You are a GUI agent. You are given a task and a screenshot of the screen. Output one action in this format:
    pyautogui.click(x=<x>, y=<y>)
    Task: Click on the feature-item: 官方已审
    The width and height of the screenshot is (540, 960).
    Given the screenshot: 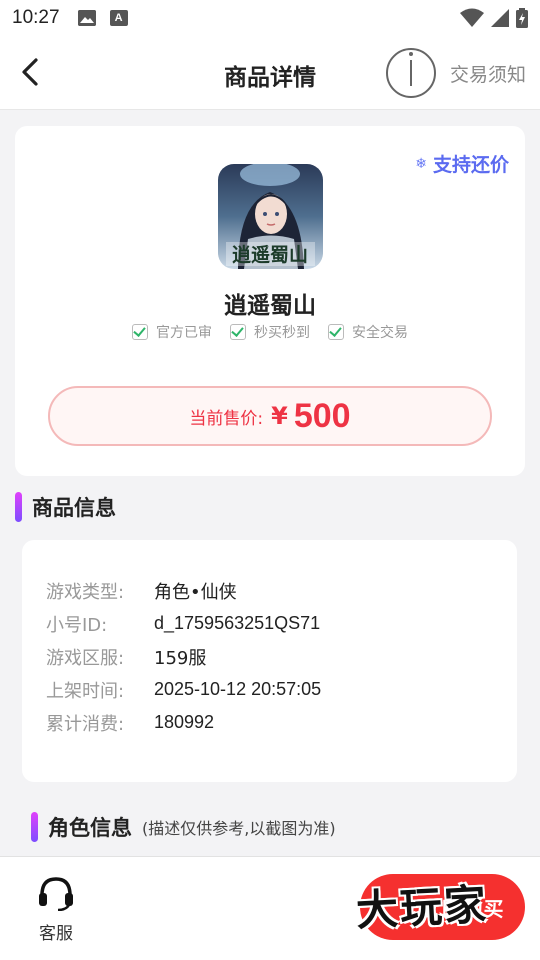 What is the action you would take?
    pyautogui.click(x=172, y=332)
    